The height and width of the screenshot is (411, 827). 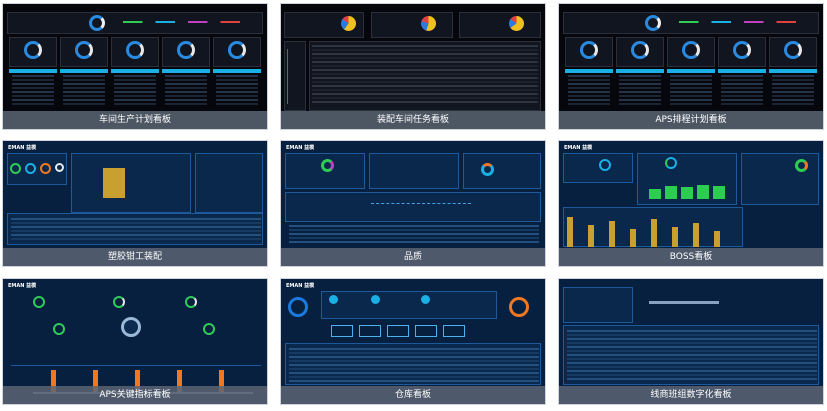 What do you see at coordinates (135, 341) in the screenshot?
I see `dashboard-thumbnail-7: EMAN 益模 APS关键指标看板` at bounding box center [135, 341].